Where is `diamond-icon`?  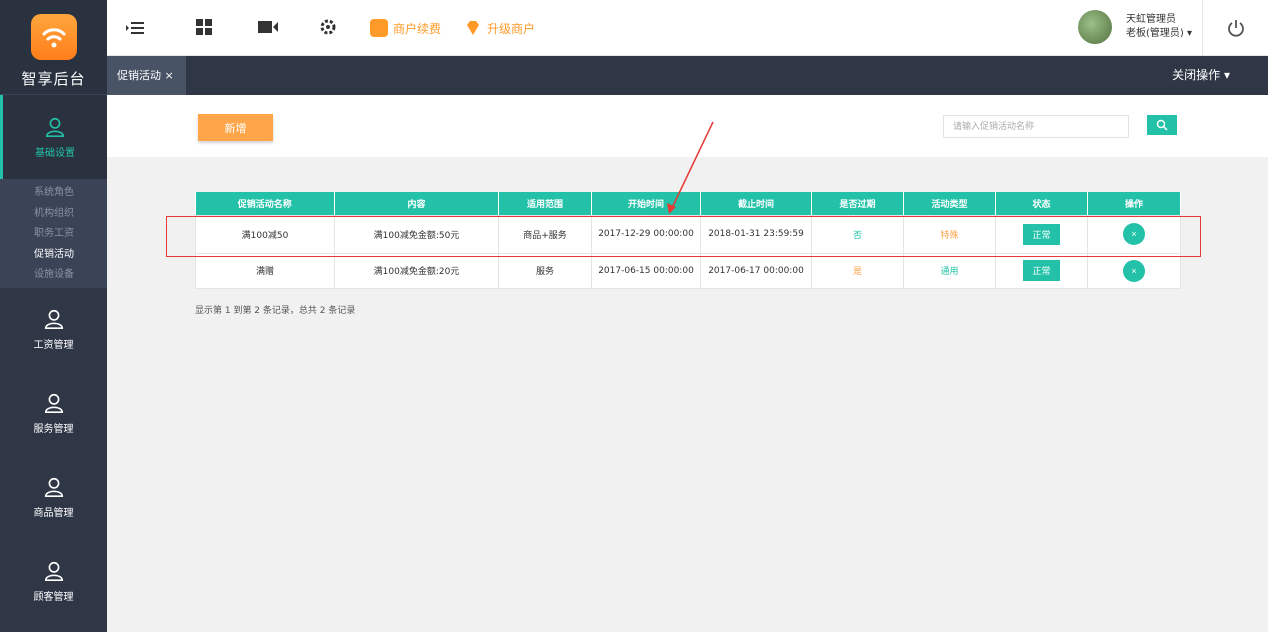 diamond-icon is located at coordinates (473, 28).